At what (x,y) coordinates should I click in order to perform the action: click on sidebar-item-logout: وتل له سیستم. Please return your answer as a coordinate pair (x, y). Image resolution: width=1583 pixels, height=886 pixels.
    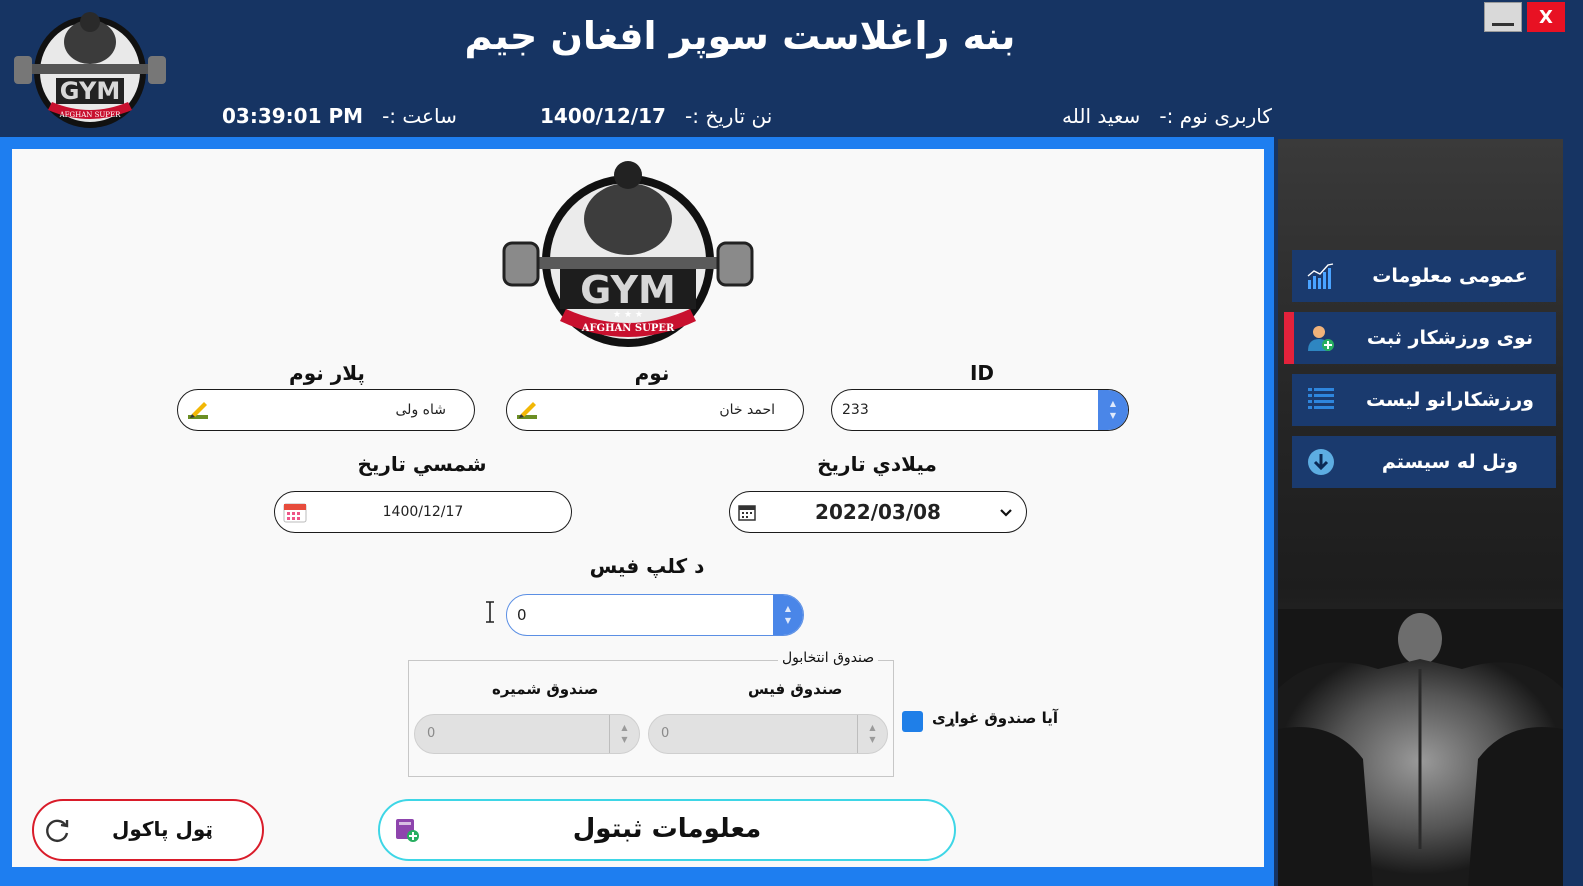
    Looking at the image, I should click on (1424, 462).